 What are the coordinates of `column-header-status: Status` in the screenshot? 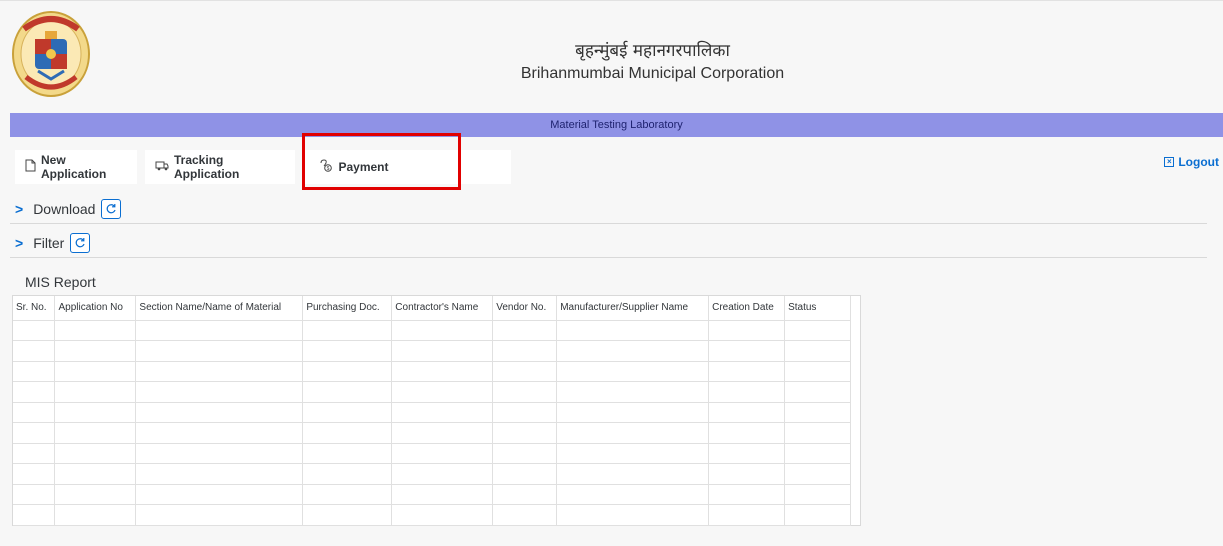 It's located at (817, 308).